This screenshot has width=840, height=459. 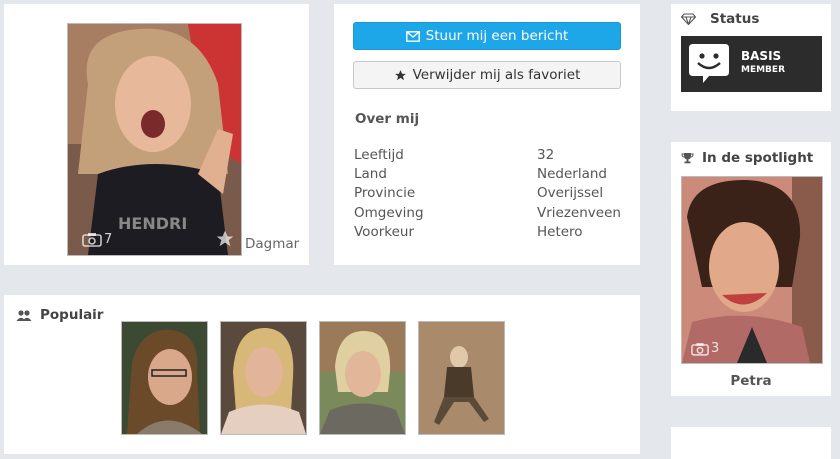 What do you see at coordinates (758, 158) in the screenshot?
I see `spotlight-title-label: In de spotlight` at bounding box center [758, 158].